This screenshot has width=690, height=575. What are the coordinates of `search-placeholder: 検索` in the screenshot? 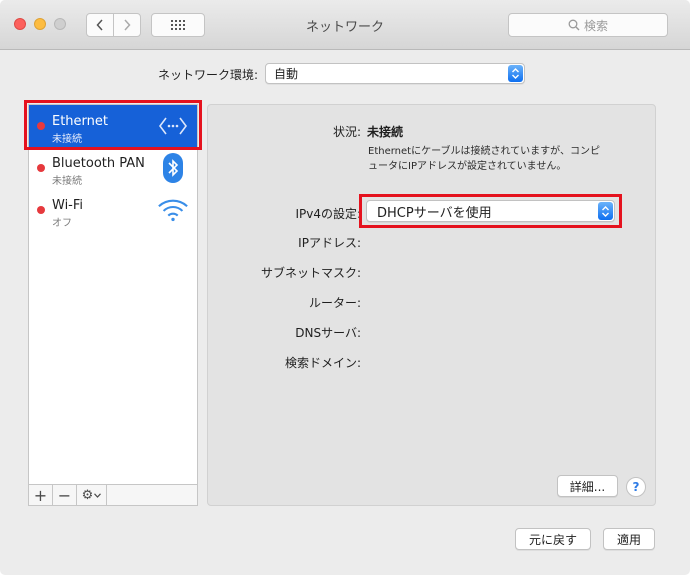 It's located at (595, 25).